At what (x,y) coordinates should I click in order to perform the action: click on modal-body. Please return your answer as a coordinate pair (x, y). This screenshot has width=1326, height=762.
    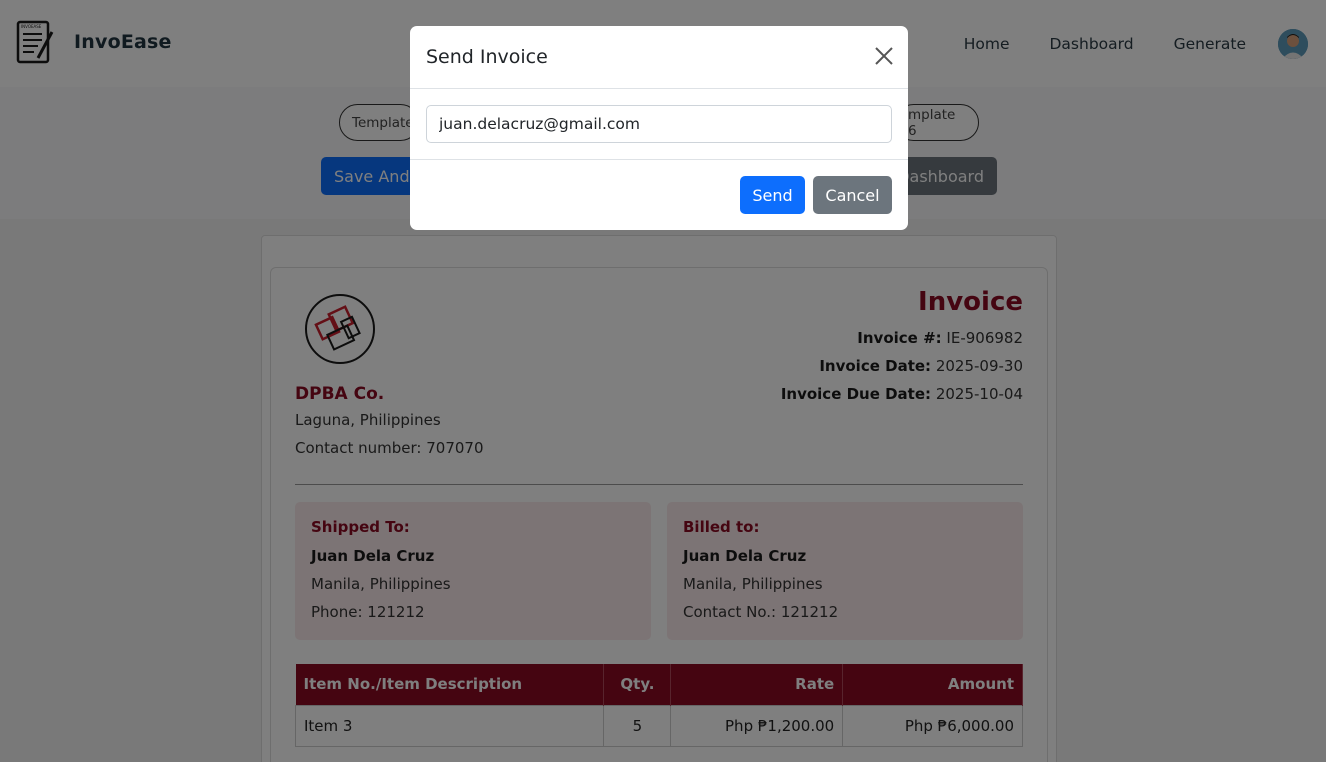
    Looking at the image, I should click on (659, 124).